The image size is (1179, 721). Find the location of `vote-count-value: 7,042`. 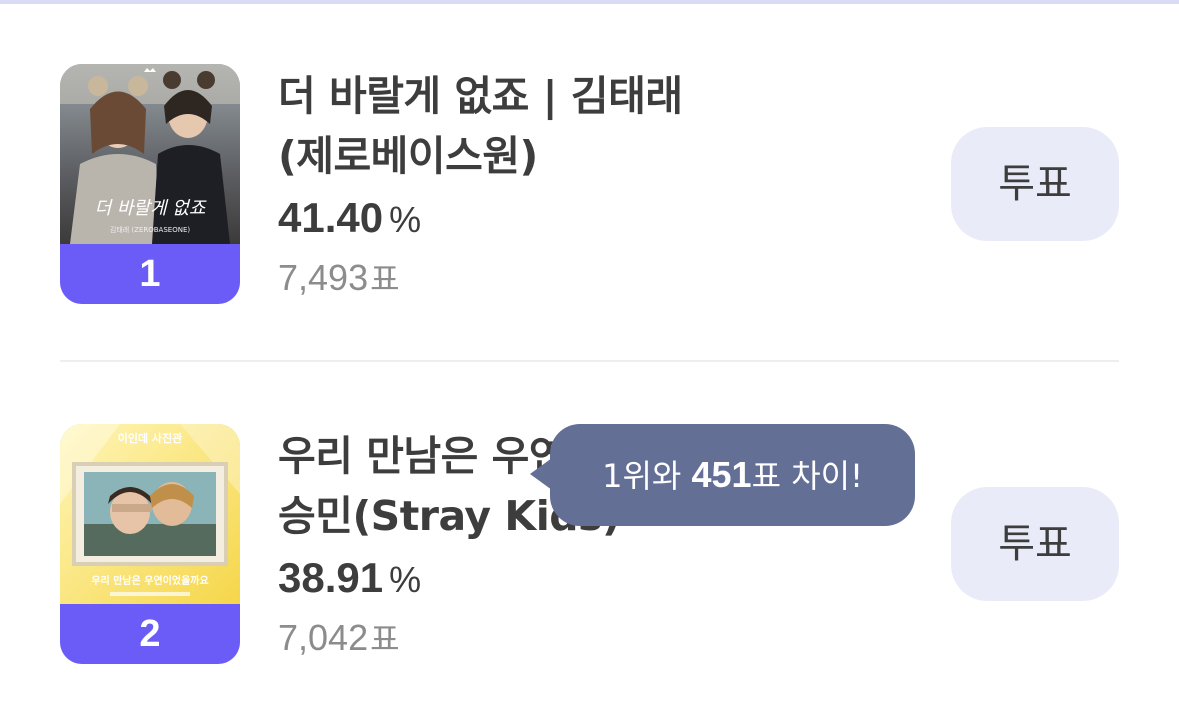

vote-count-value: 7,042 is located at coordinates (323, 637).